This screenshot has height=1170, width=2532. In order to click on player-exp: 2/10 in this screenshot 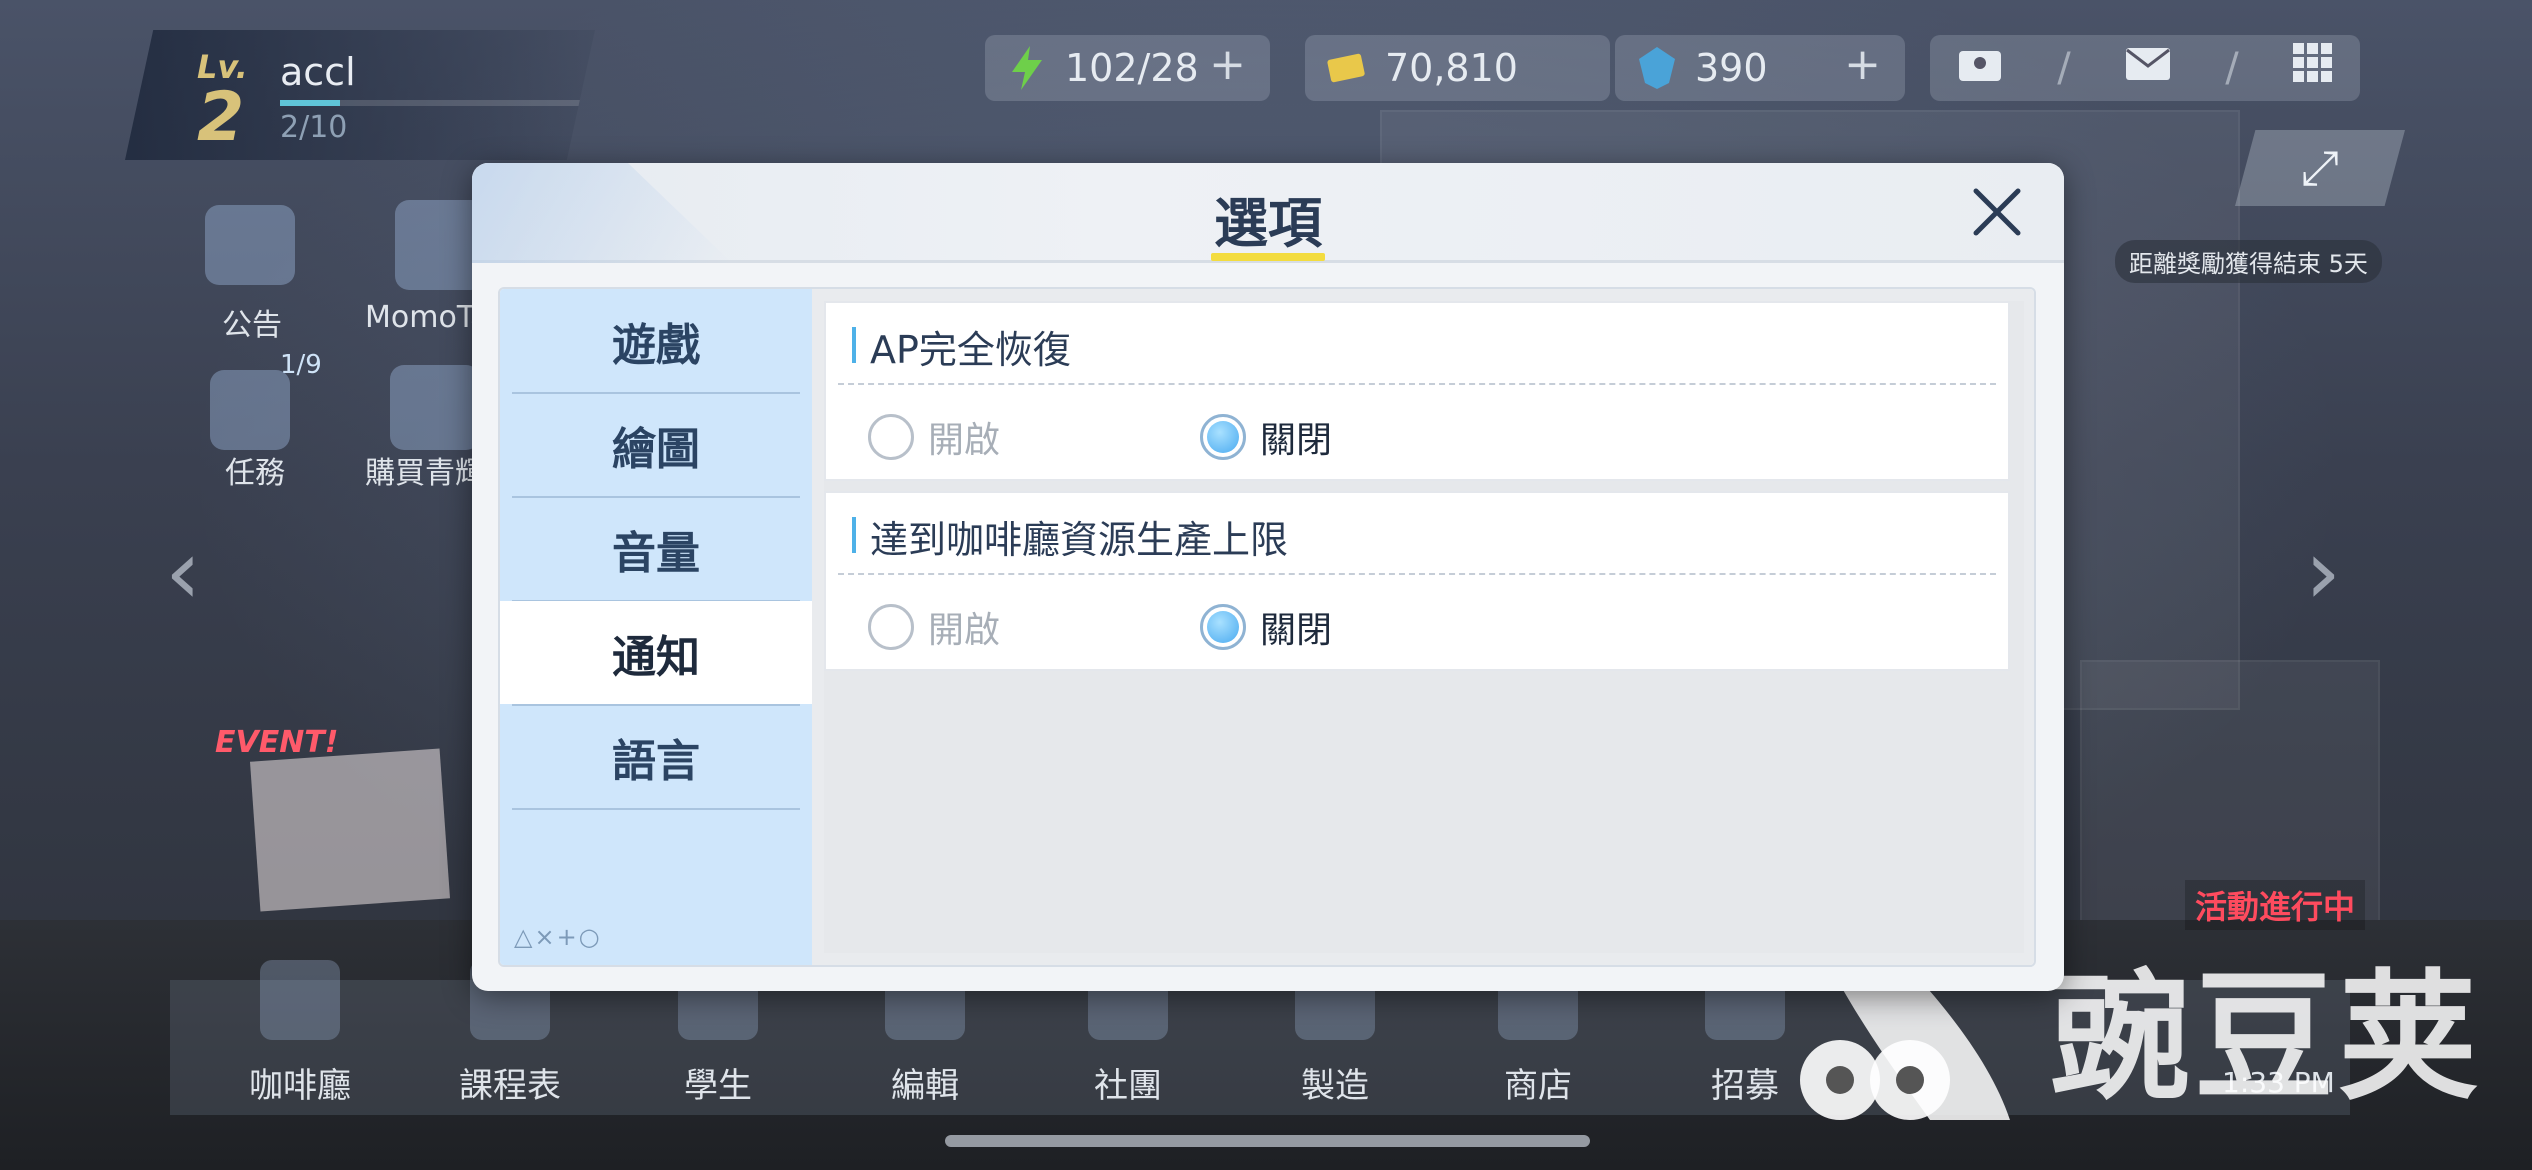, I will do `click(314, 127)`.